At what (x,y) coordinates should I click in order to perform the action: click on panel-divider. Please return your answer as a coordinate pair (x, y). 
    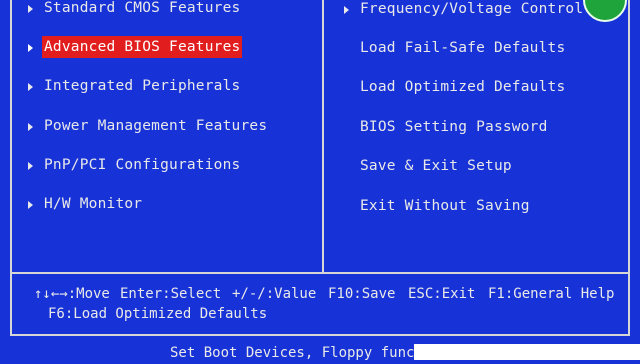
    Looking at the image, I should click on (323, 136).